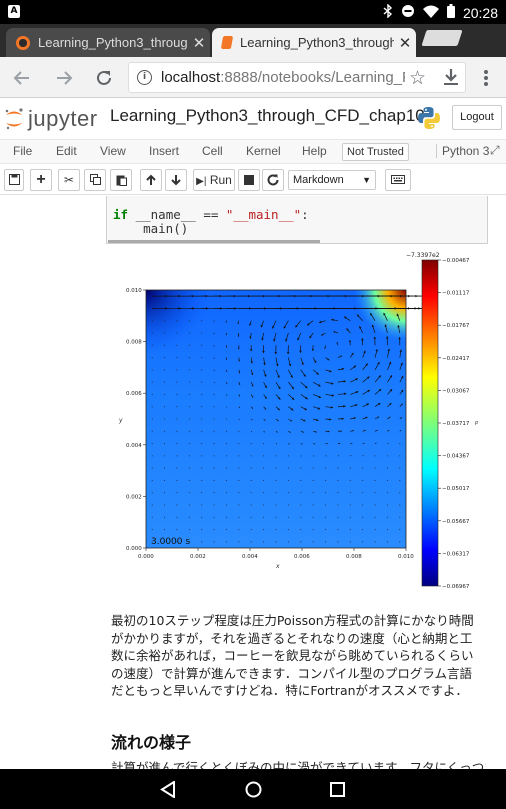  What do you see at coordinates (108, 42) in the screenshot?
I see `tab-inactive: Learning_Python3_through_C ✕` at bounding box center [108, 42].